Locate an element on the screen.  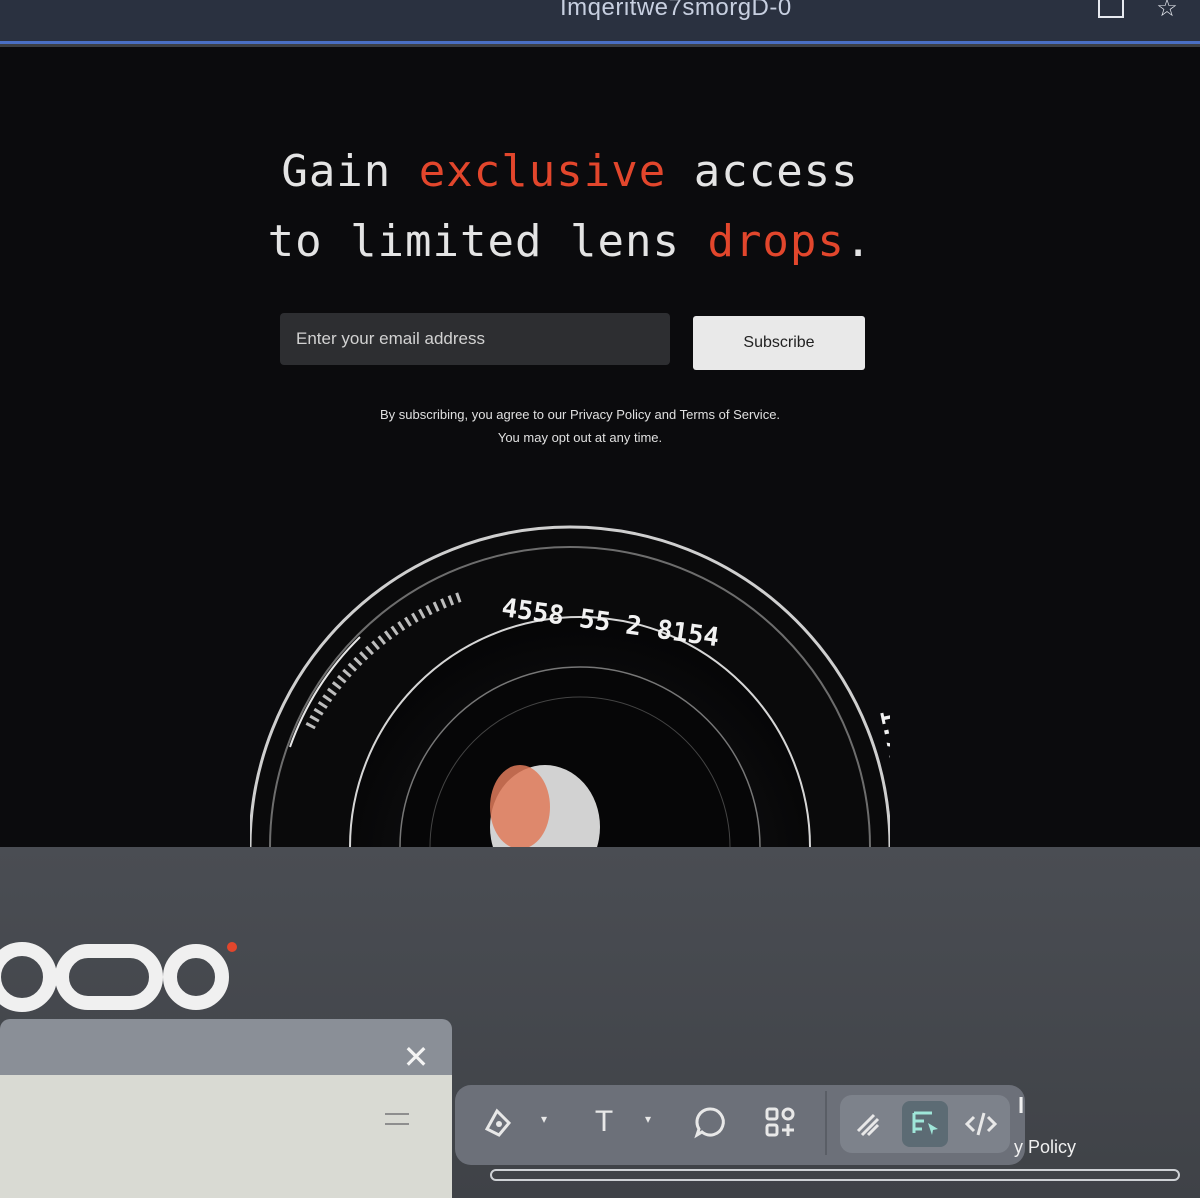
modal-dialog: ✕ is located at coordinates (226, 1108).